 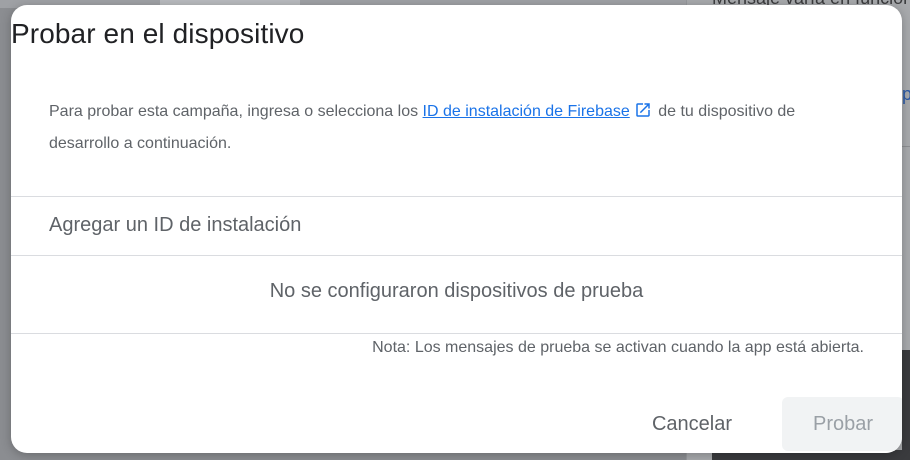 I want to click on background-dark-block, so click(x=906, y=405).